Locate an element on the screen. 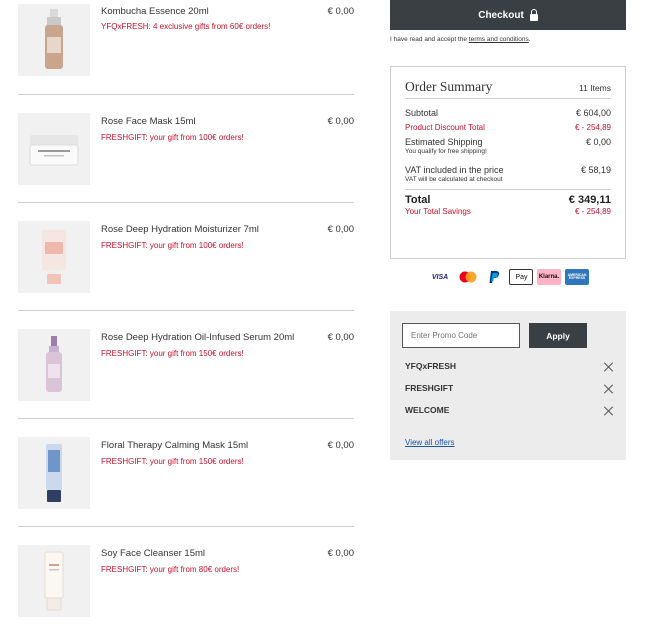 The width and height of the screenshot is (650, 643). applied-promo-code: FRESHGIFT is located at coordinates (429, 388).